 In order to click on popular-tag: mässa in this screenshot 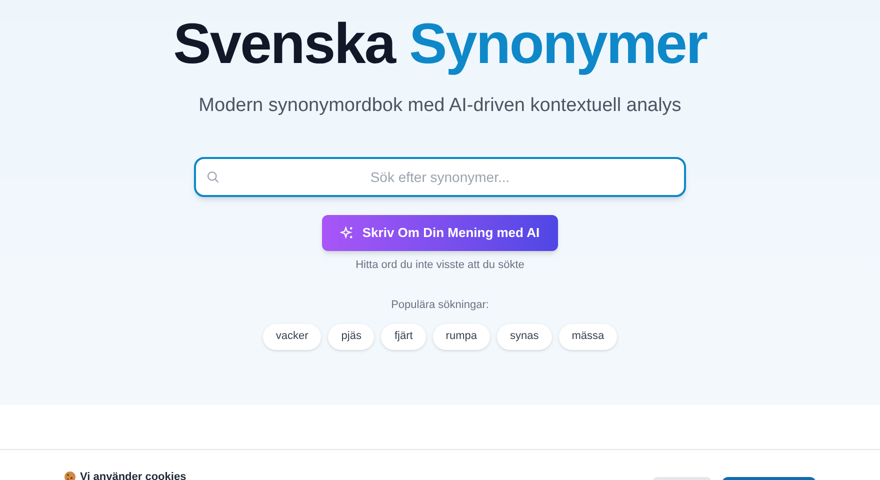, I will do `click(588, 337)`.